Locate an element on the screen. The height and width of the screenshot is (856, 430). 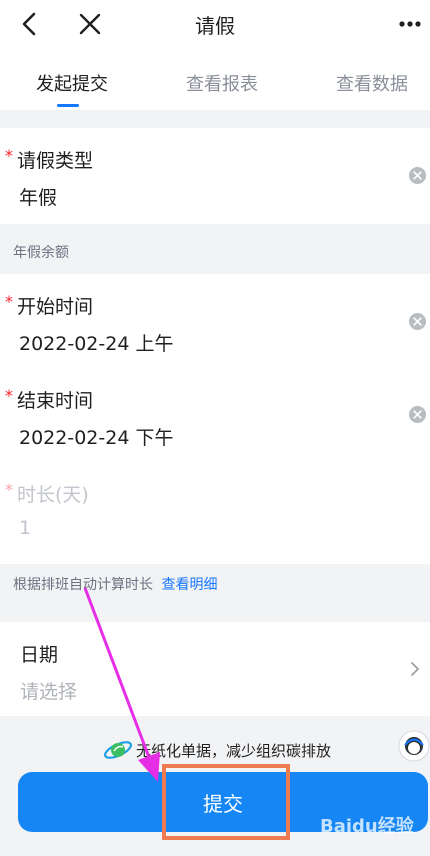
tab-bar: 发起提交 查看报表 查看数据 is located at coordinates (215, 79).